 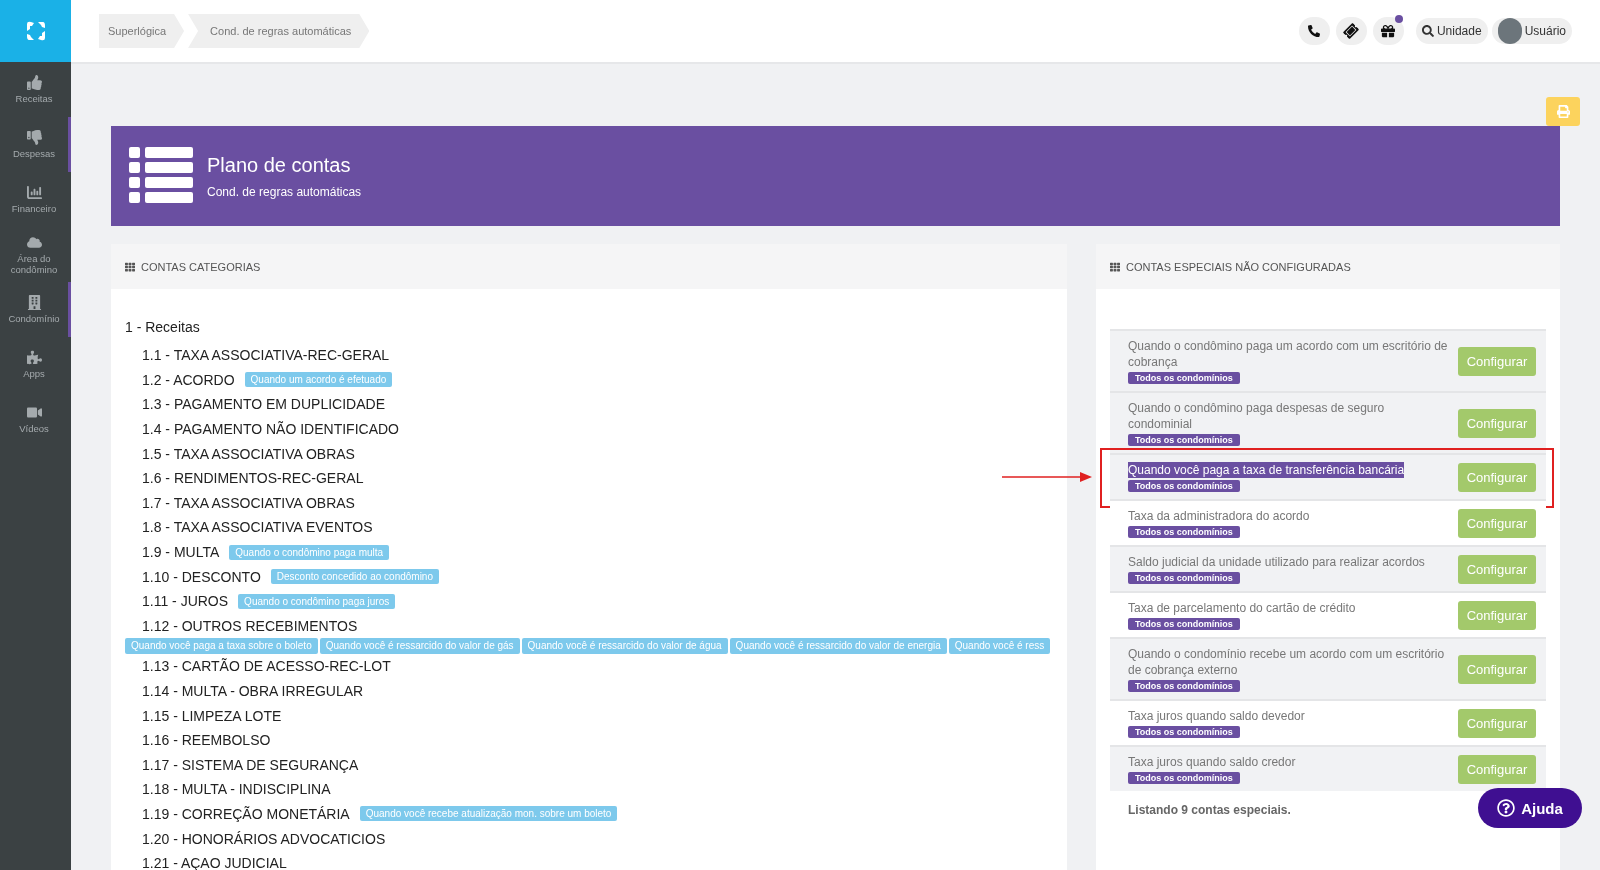 I want to click on rule-text: Quando o condômino paga um acordo com um escritório de cobrança, so click(x=1288, y=354).